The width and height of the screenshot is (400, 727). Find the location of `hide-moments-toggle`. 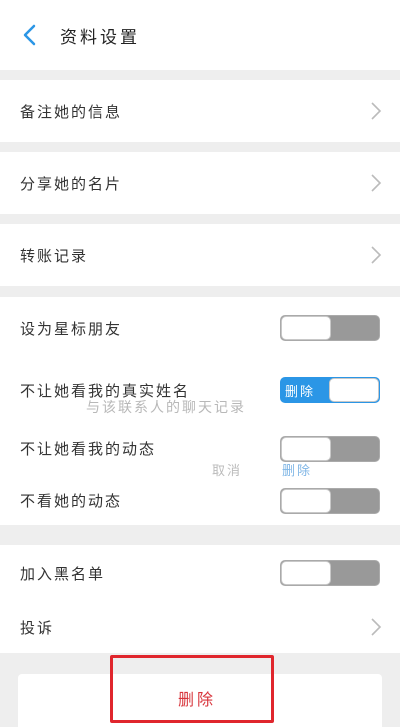

hide-moments-toggle is located at coordinates (330, 448).